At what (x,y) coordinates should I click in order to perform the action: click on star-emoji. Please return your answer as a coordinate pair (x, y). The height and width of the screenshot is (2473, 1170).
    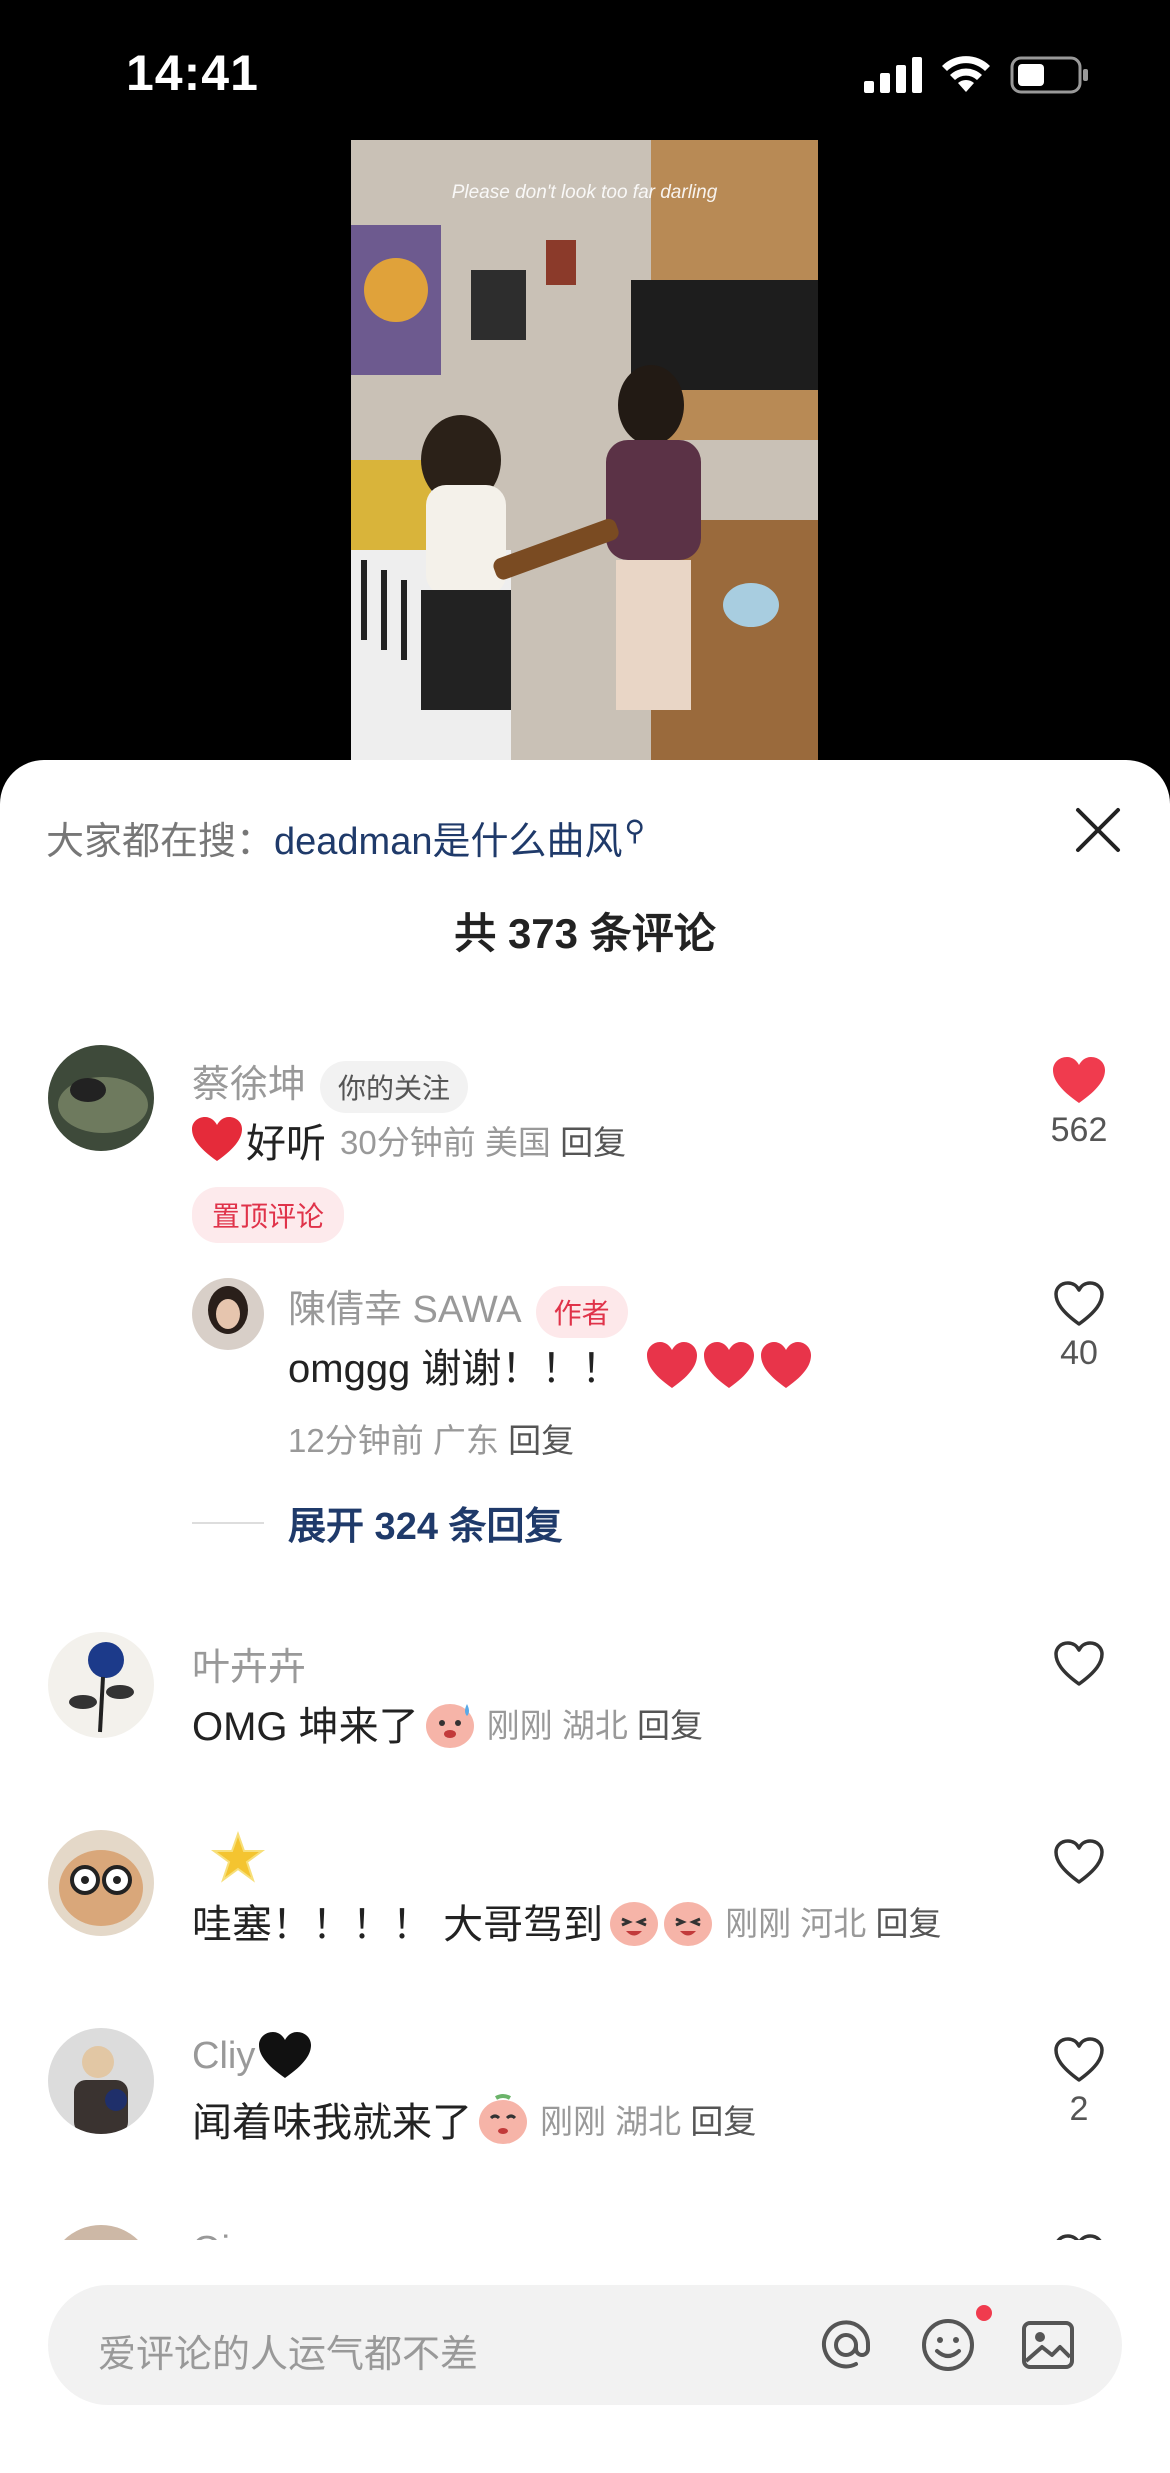
    Looking at the image, I should click on (238, 1856).